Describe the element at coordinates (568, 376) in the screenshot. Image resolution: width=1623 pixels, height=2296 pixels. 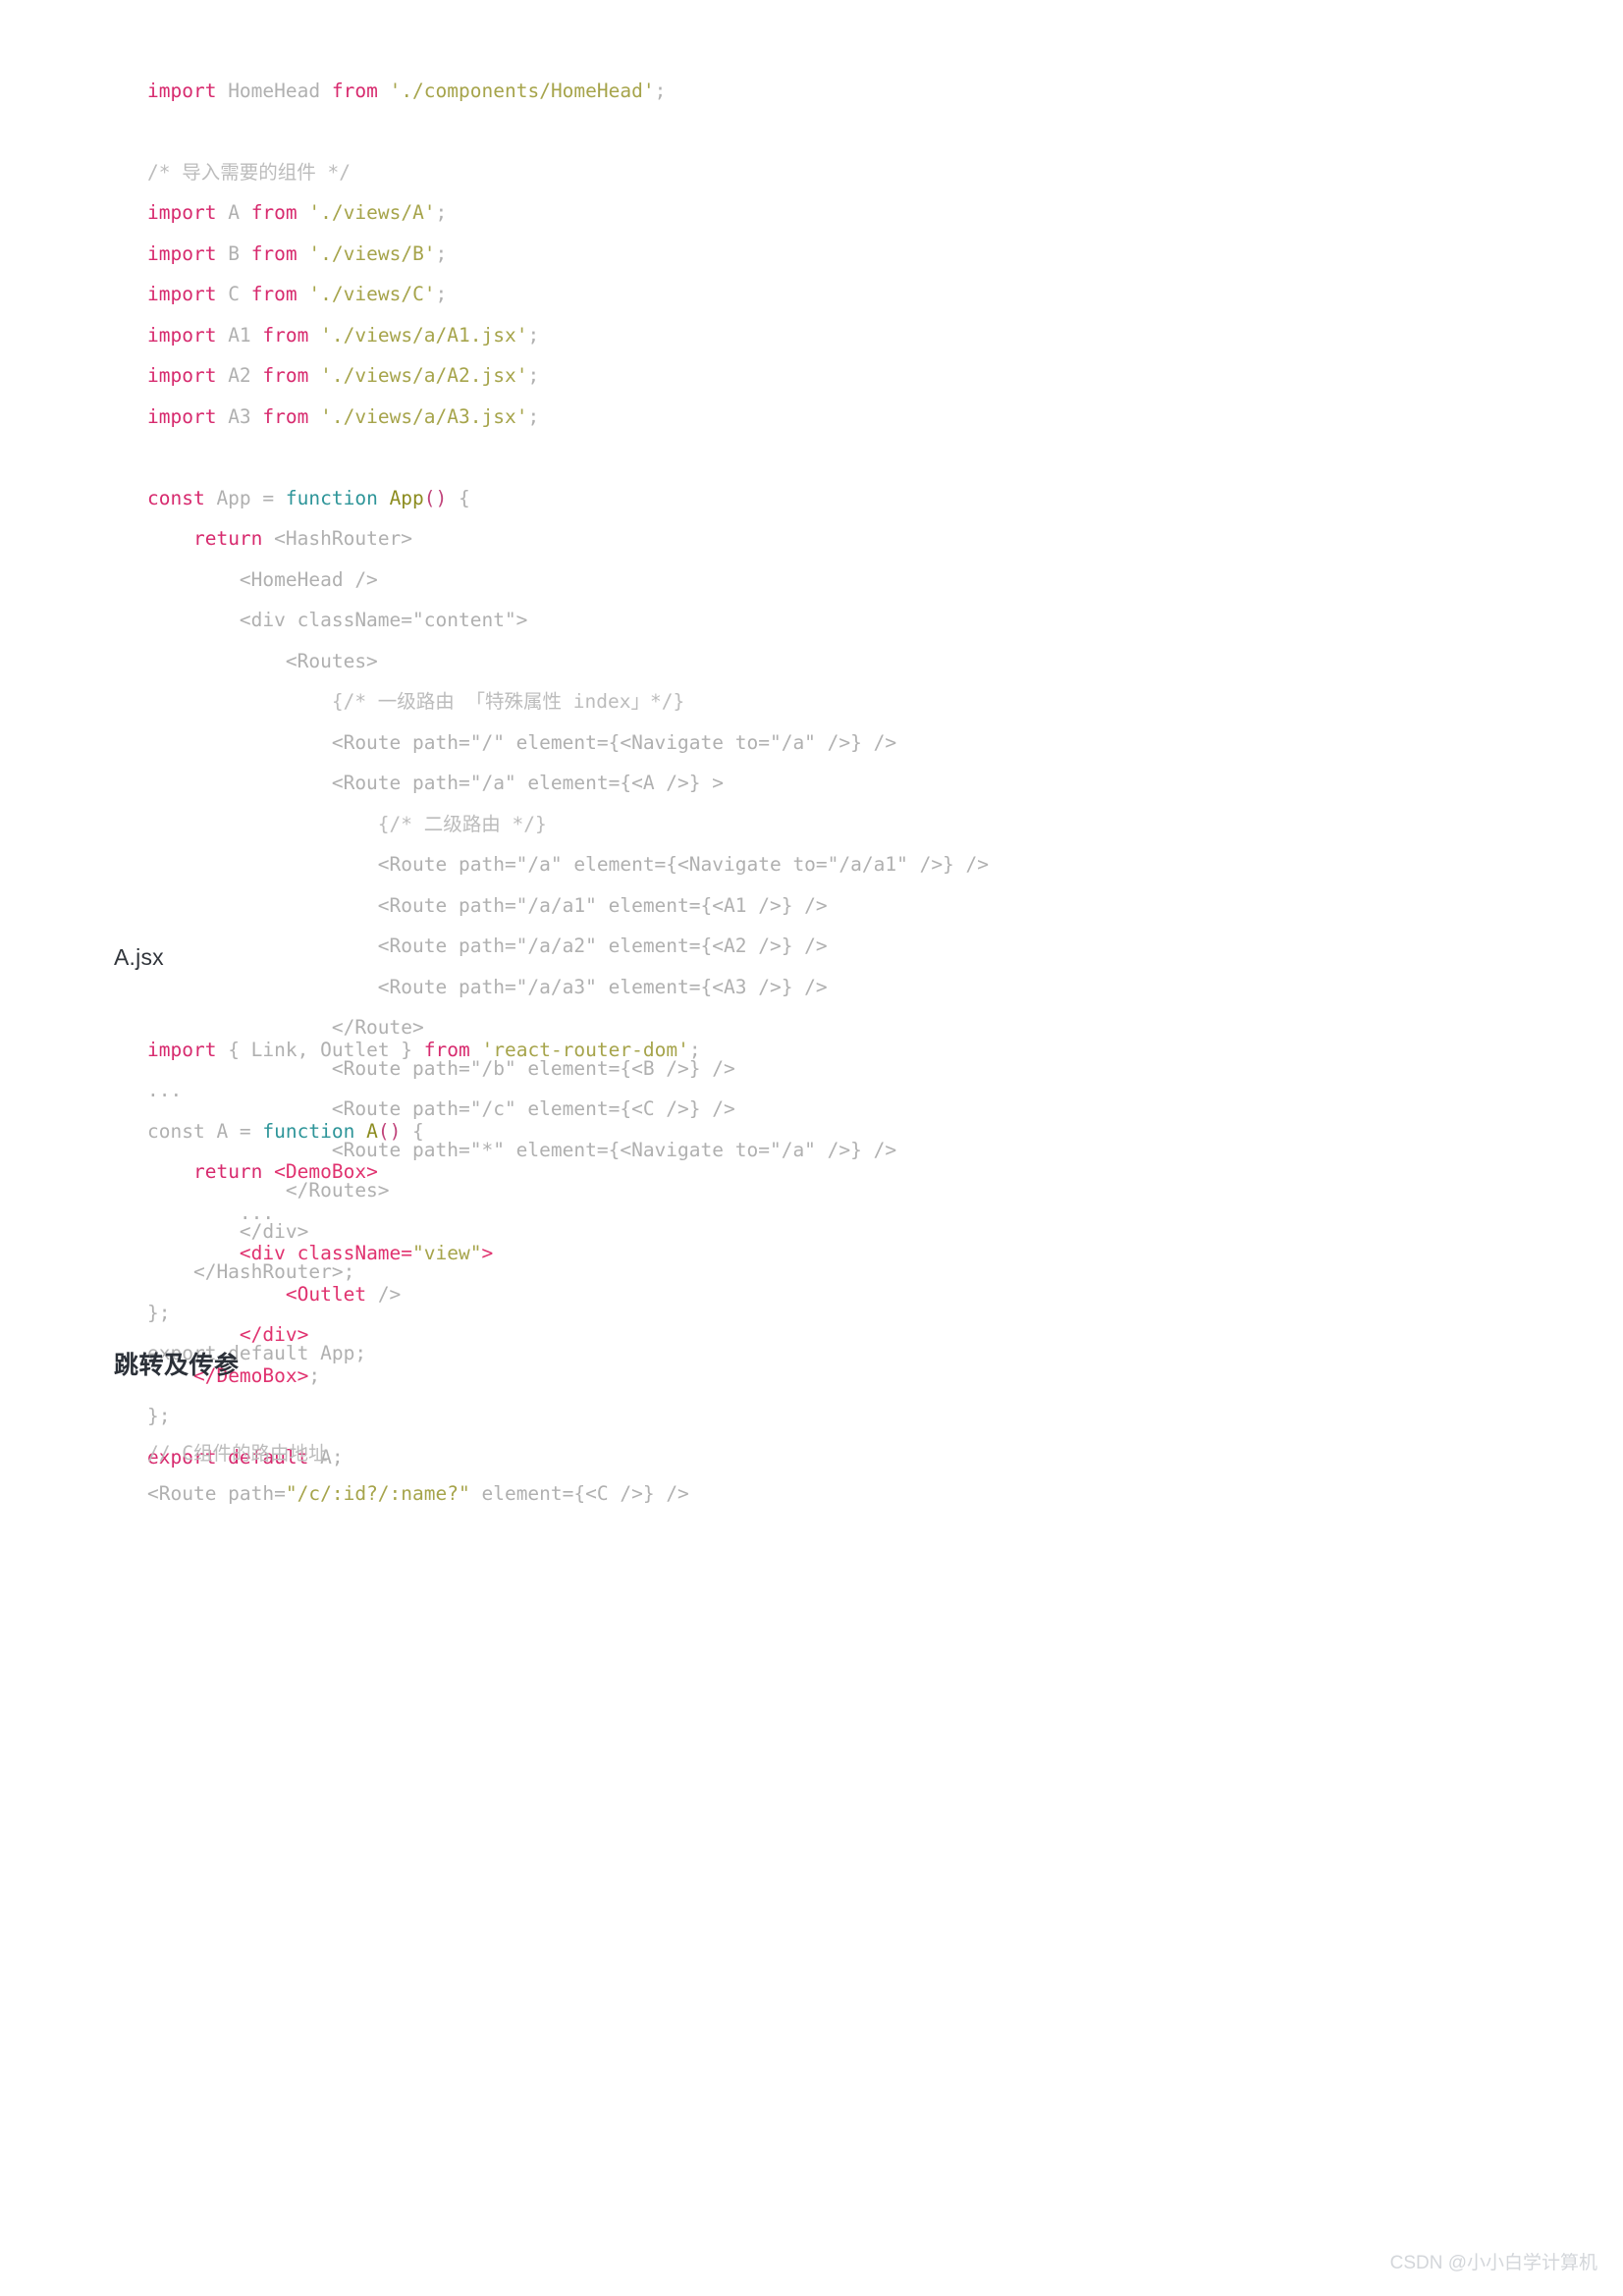
I see `code-line: import A2 from './views/a/A2.jsx';` at that location.